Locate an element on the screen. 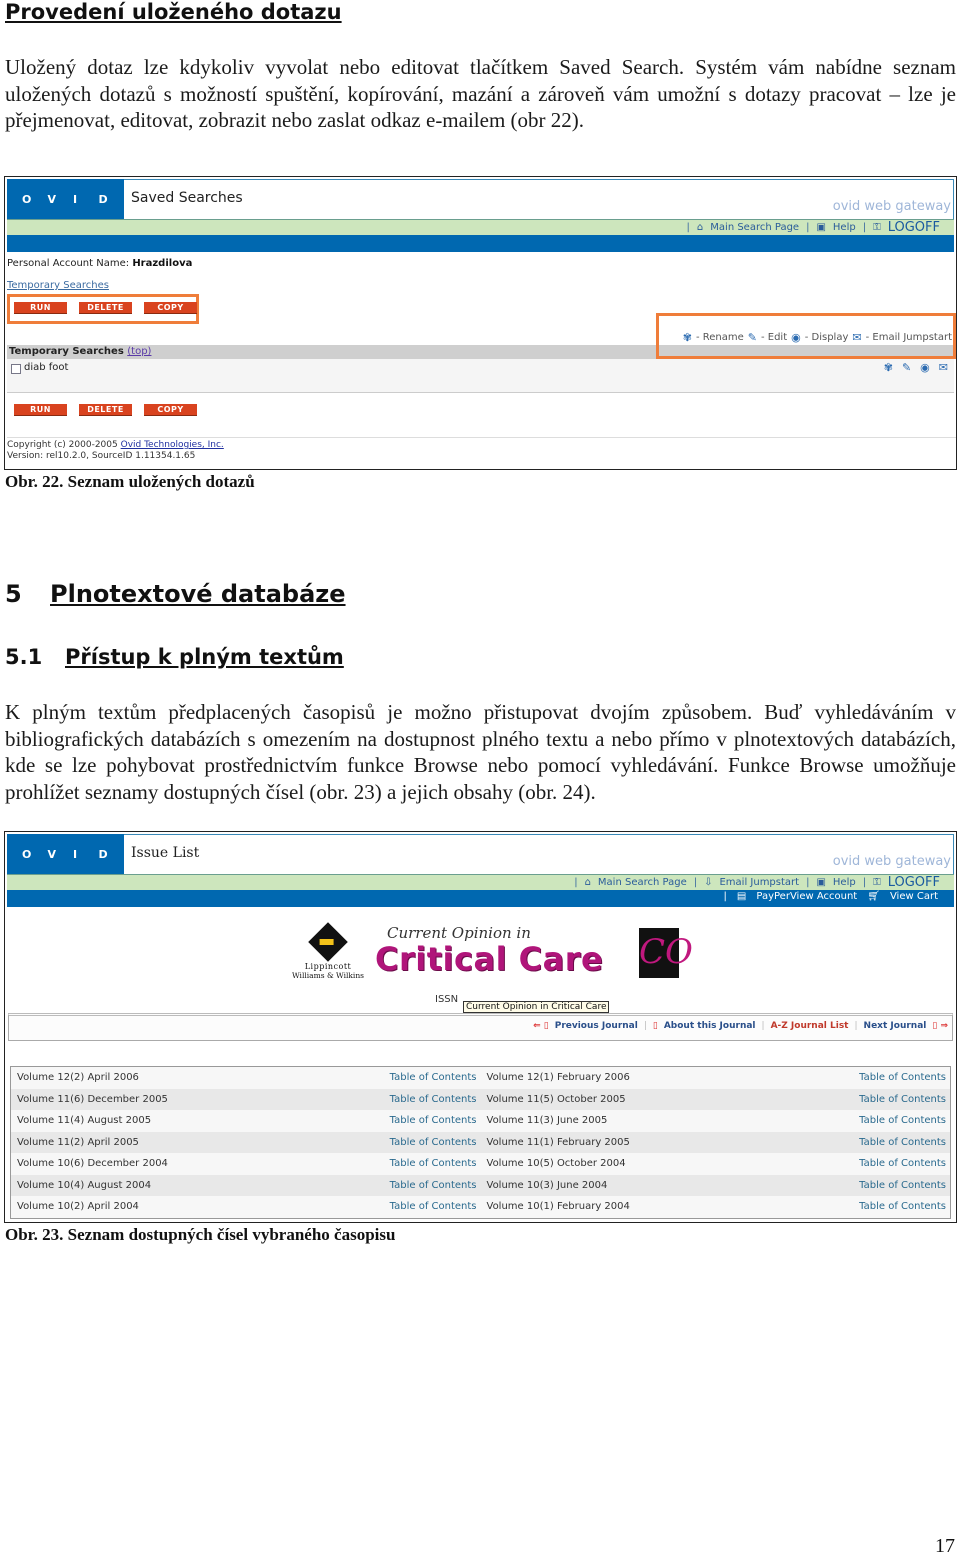 The image size is (960, 1555). action-buttons-bottom: RUN DELETE COPY is located at coordinates (105, 410).